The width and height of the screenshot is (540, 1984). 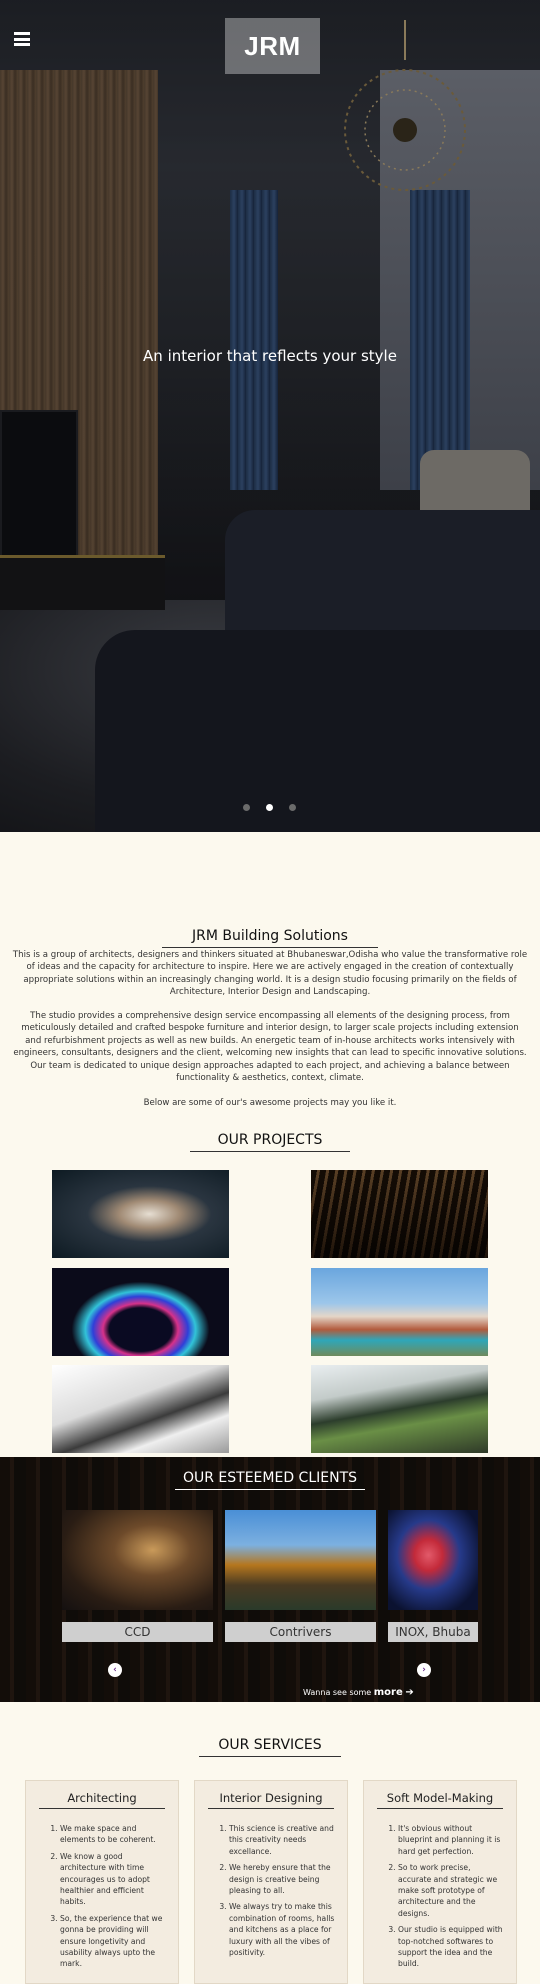 What do you see at coordinates (388, 1692) in the screenshot?
I see `more-label: more` at bounding box center [388, 1692].